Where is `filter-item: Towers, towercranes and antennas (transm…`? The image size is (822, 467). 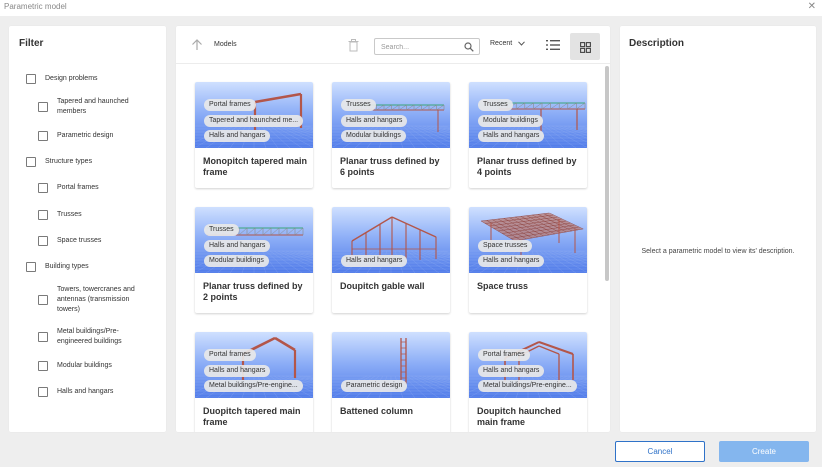
filter-item: Towers, towercranes and antennas (transm… is located at coordinates (90, 300).